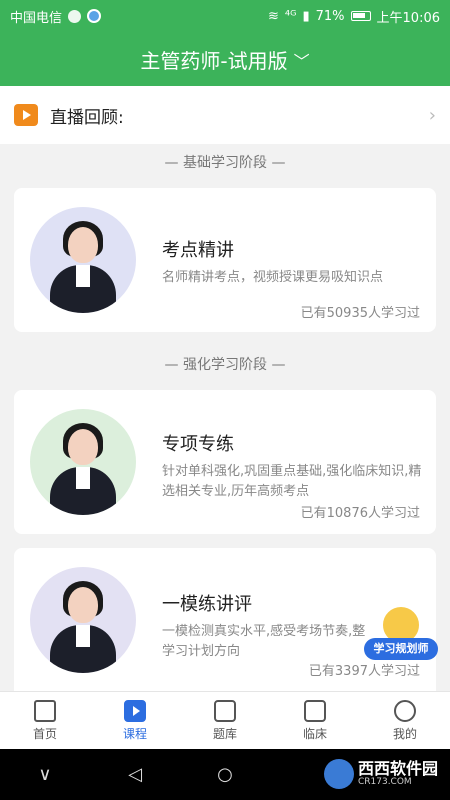  I want to click on live-review-label: 直播回顾:, so click(87, 117).